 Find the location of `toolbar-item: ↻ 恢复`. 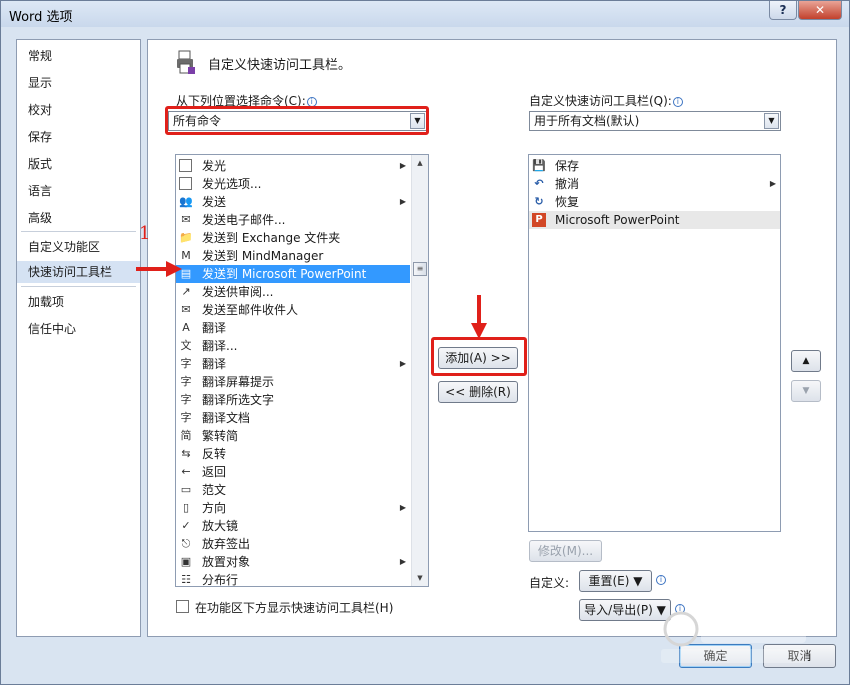

toolbar-item: ↻ 恢复 is located at coordinates (654, 202).